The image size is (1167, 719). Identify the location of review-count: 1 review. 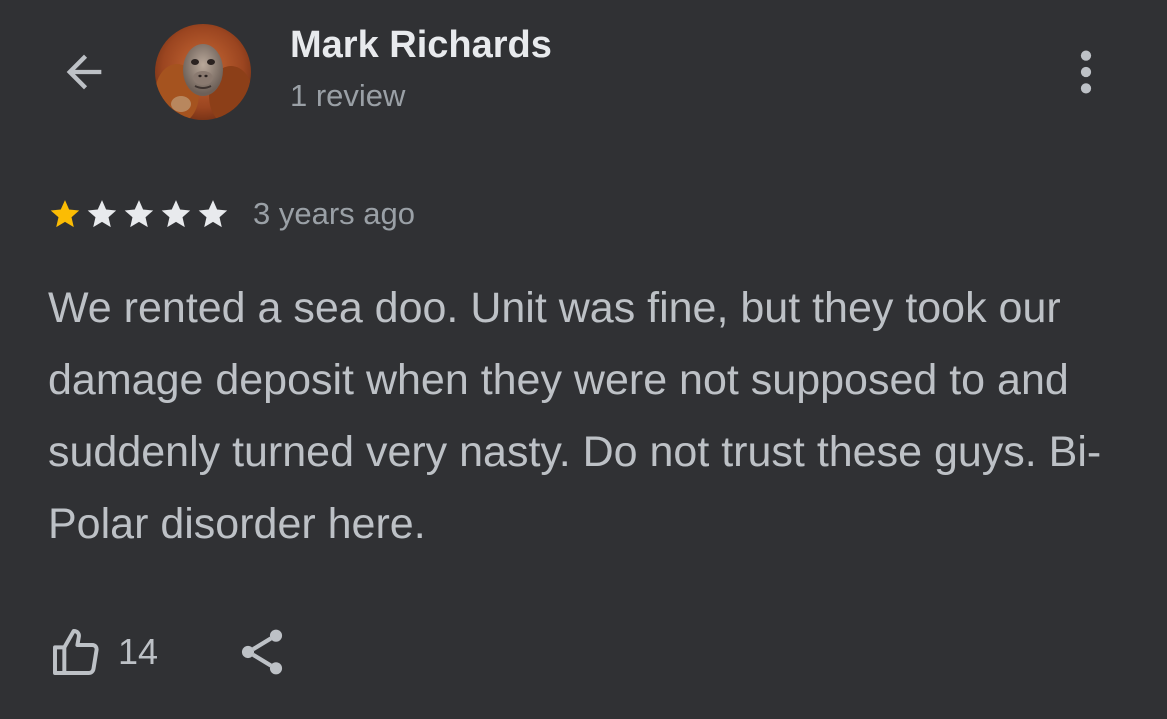
(348, 95).